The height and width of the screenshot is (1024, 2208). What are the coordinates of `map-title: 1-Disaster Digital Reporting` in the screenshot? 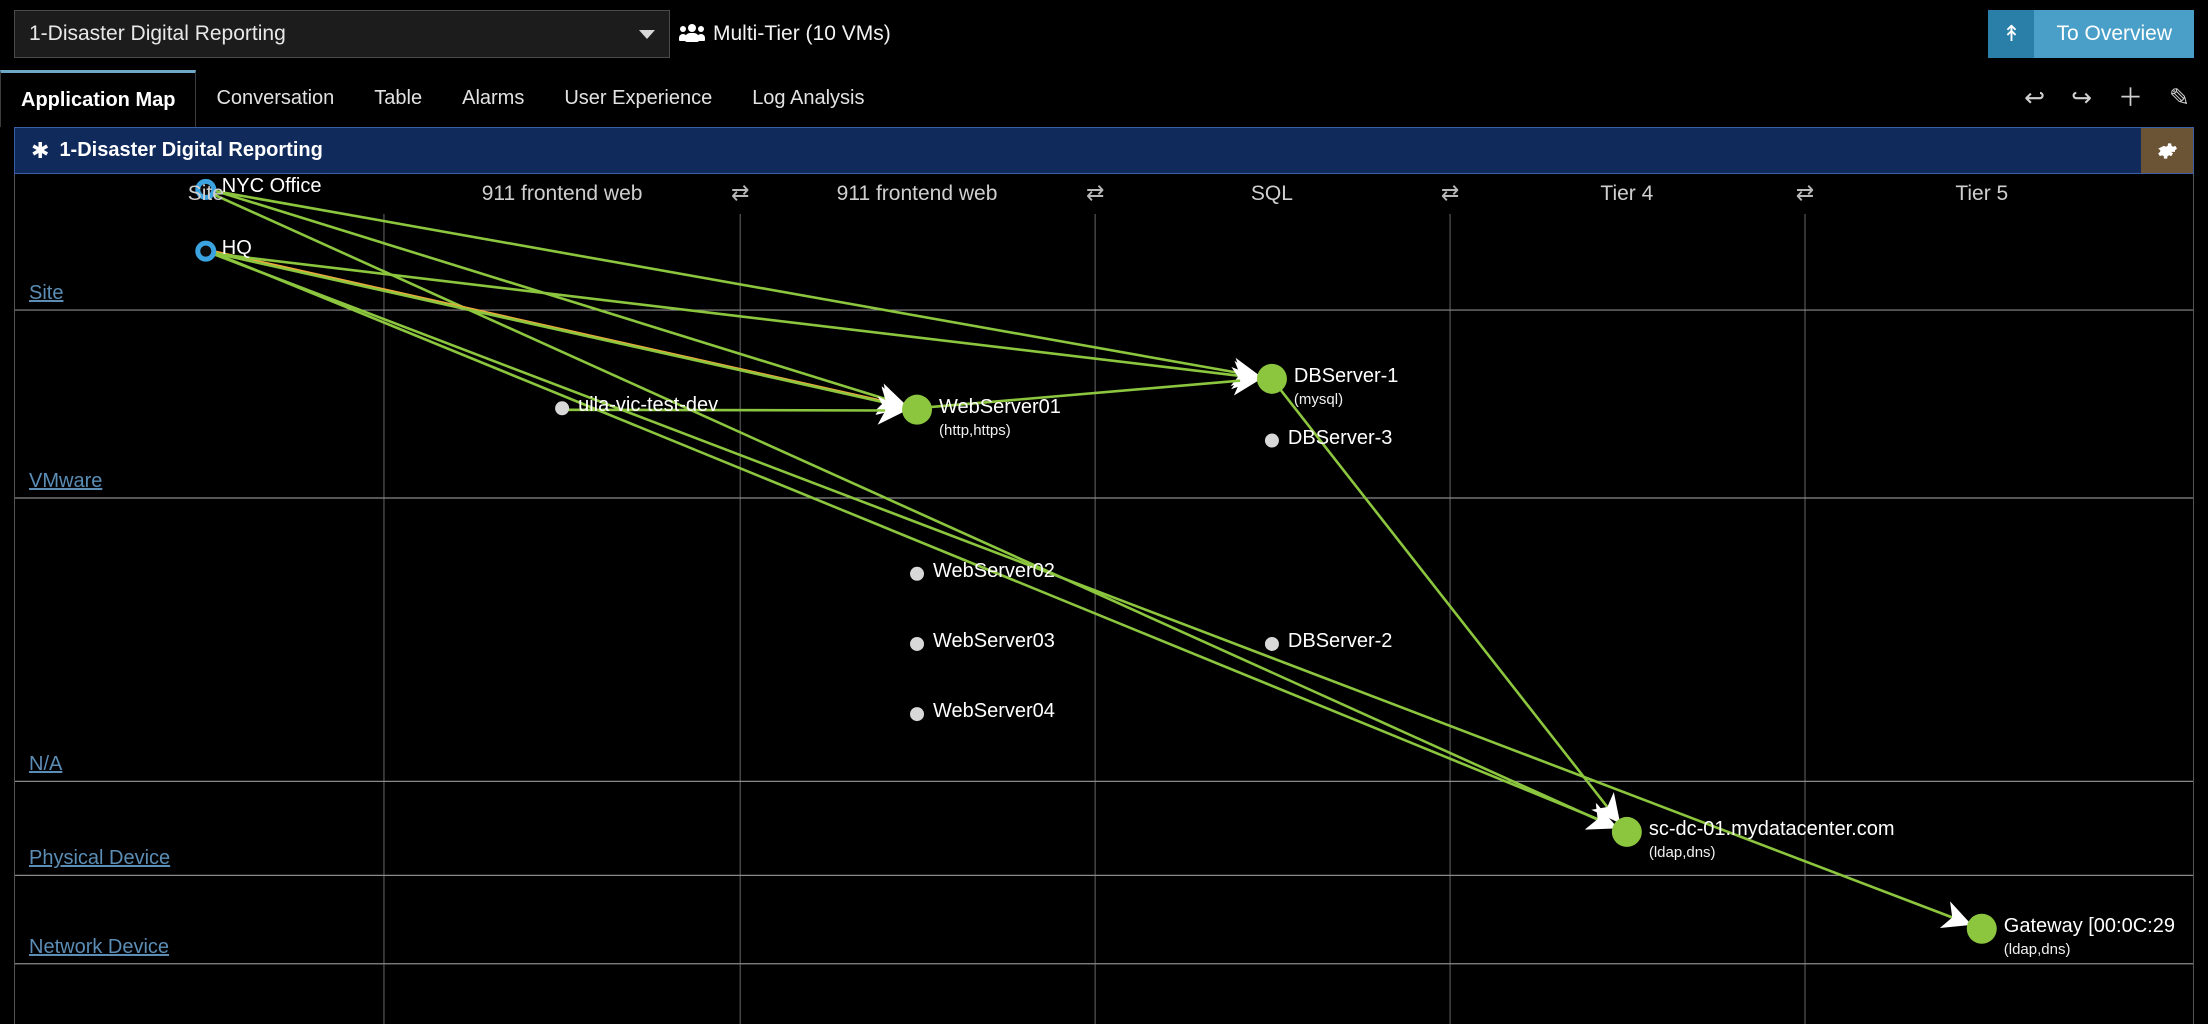 It's located at (191, 150).